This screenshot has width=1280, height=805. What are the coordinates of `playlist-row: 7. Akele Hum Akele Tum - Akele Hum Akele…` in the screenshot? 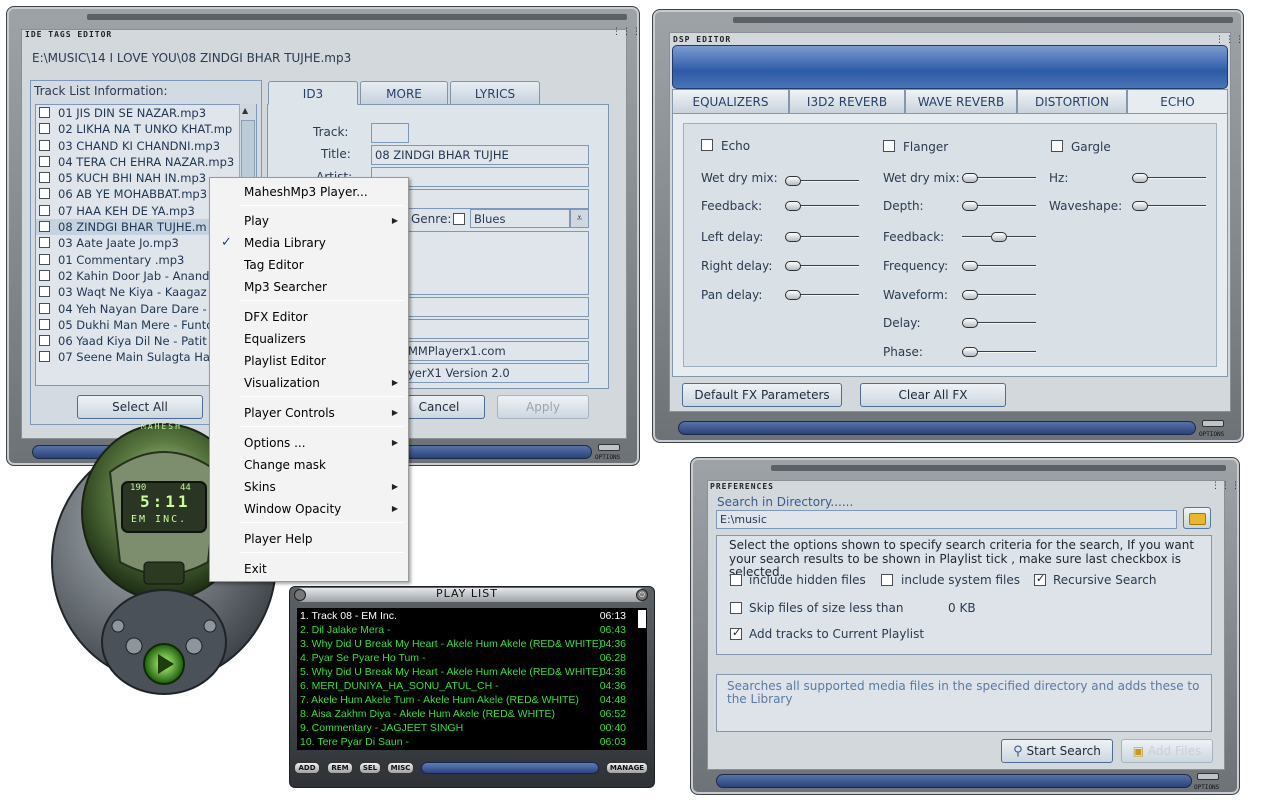 It's located at (463, 700).